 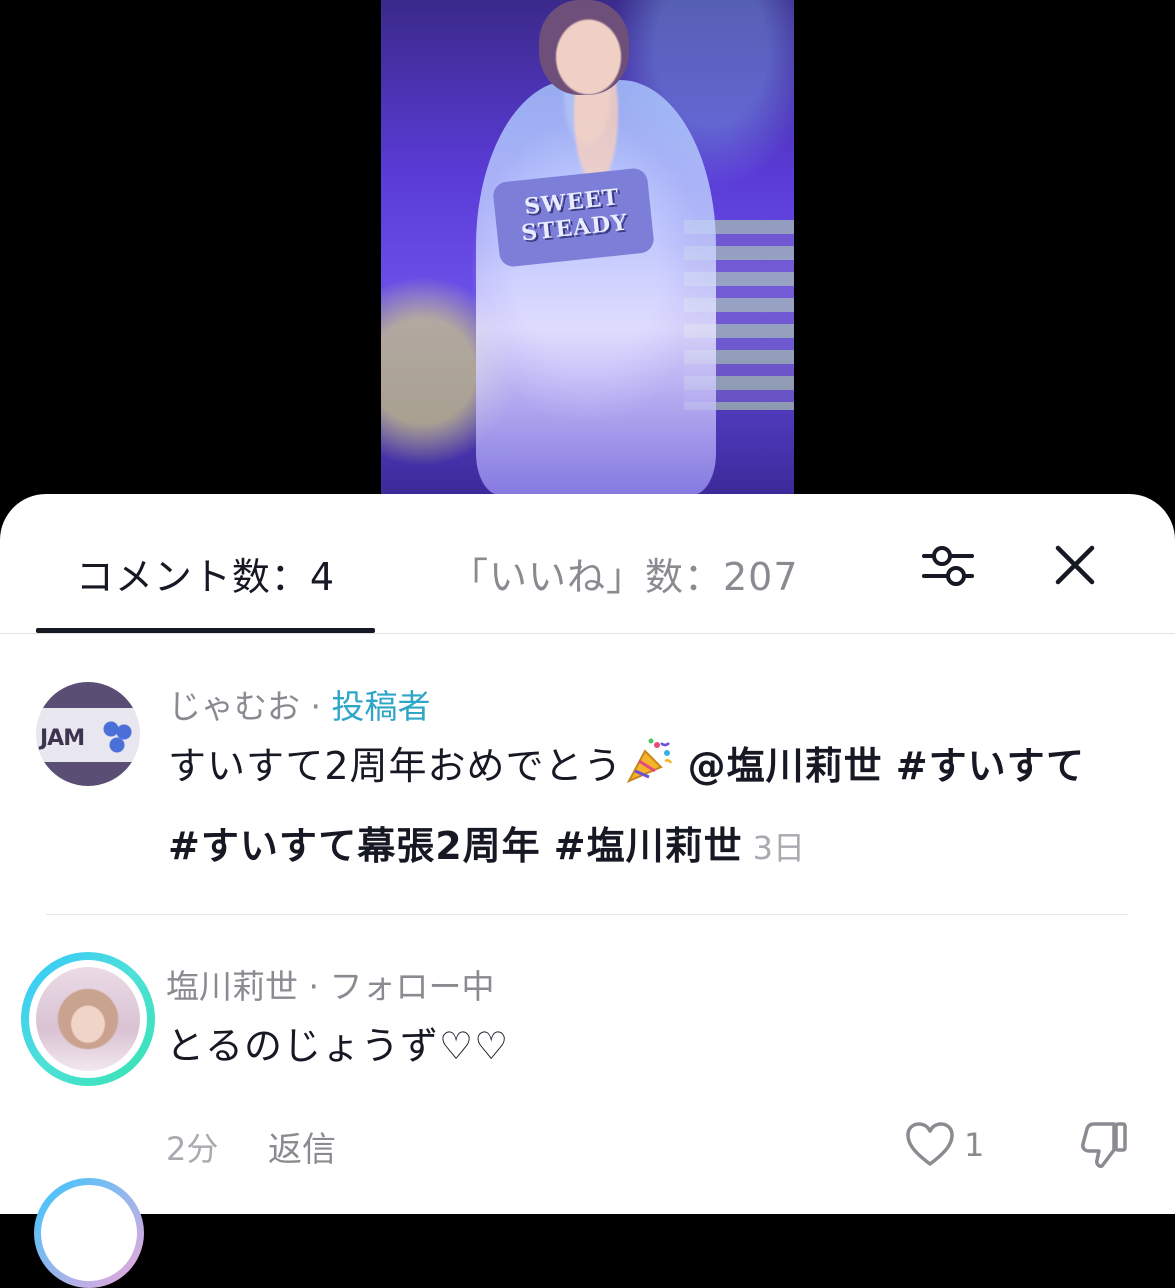 I want to click on comment-meta: 塩川莉世 · フォロー中, so click(x=330, y=984).